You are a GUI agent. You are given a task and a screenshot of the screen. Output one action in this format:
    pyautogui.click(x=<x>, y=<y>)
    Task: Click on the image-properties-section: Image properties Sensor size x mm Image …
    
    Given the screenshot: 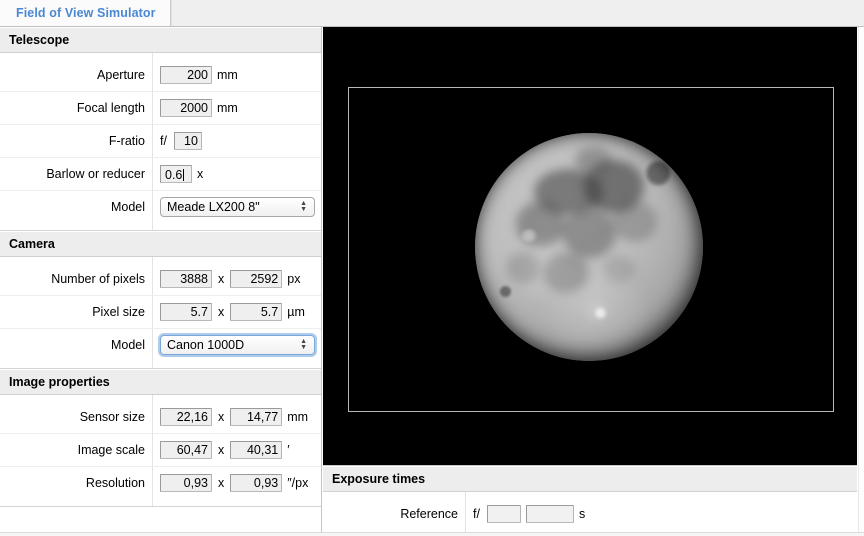 What is the action you would take?
    pyautogui.click(x=160, y=438)
    